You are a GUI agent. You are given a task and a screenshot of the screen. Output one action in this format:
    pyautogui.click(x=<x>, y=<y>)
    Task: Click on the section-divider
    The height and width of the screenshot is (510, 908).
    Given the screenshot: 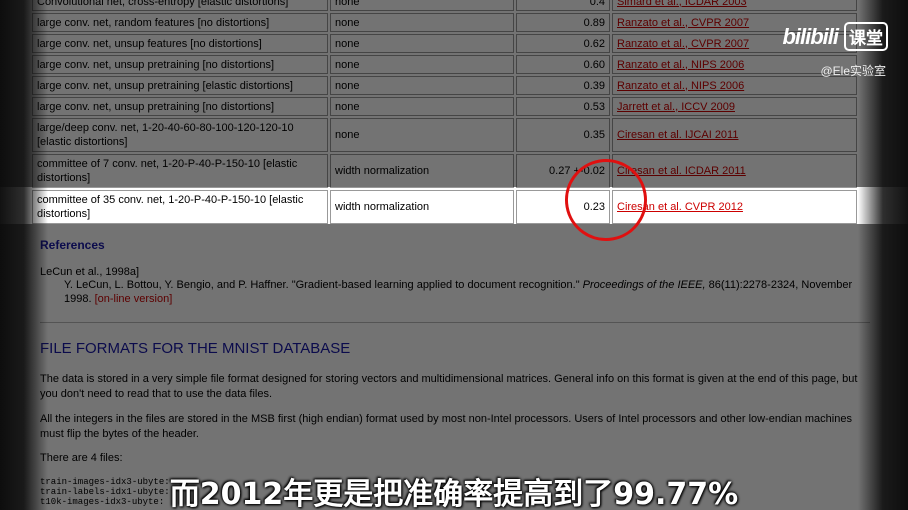 What is the action you would take?
    pyautogui.click(x=455, y=322)
    